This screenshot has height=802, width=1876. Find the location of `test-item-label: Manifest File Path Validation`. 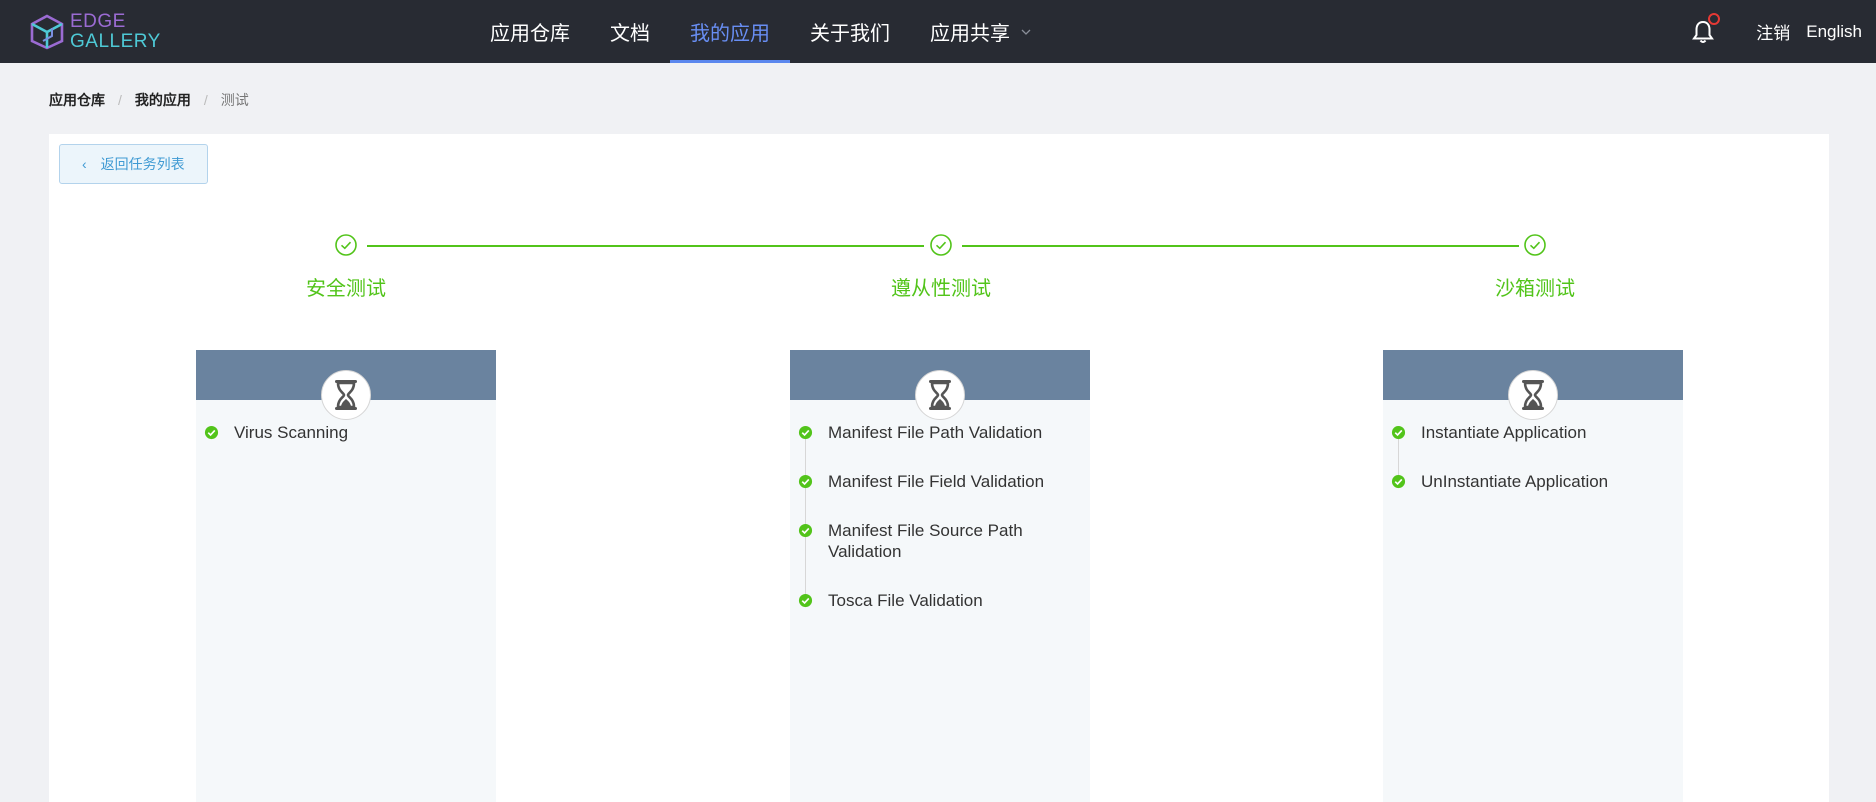

test-item-label: Manifest File Path Validation is located at coordinates (935, 432).